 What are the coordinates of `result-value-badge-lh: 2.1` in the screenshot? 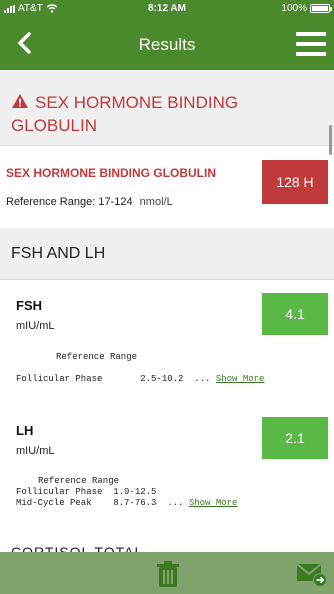 It's located at (295, 438).